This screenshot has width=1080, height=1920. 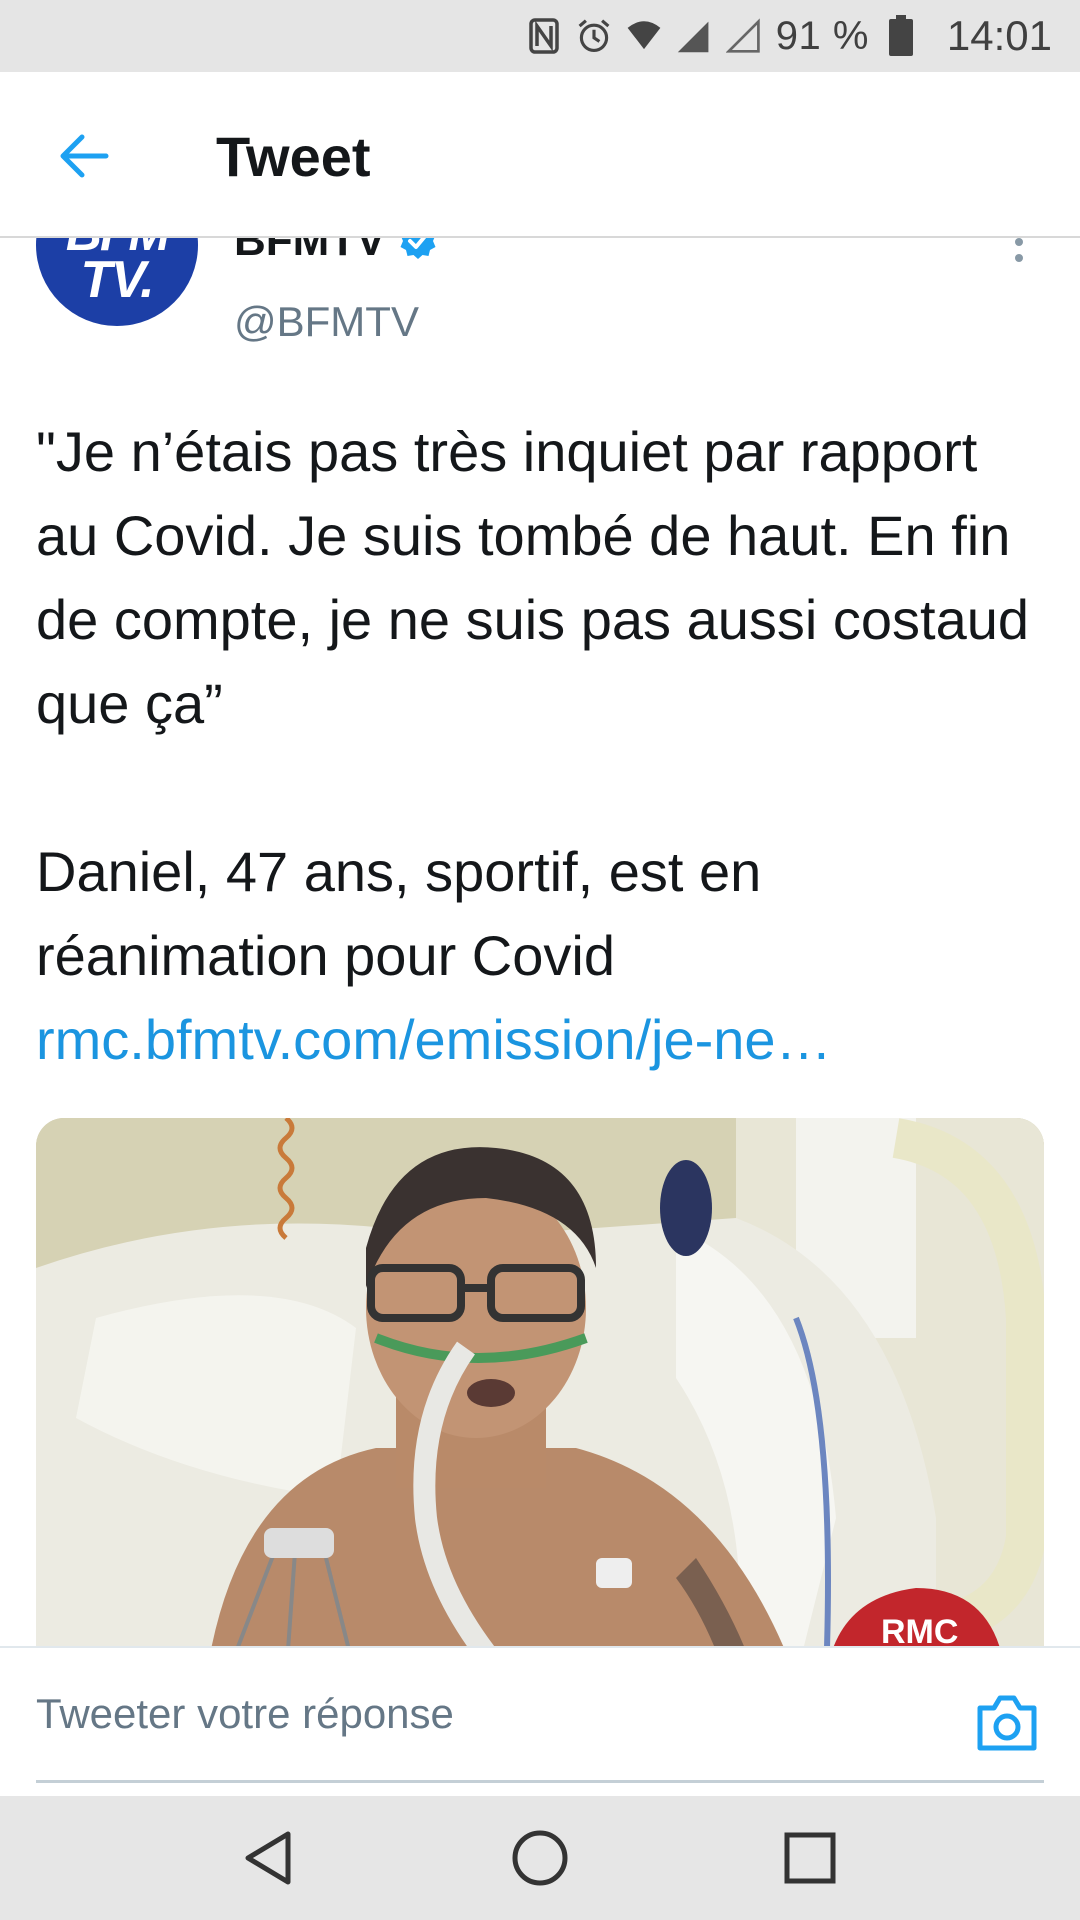 What do you see at coordinates (540, 1721) in the screenshot?
I see `reply-bar: Tweeter votre réponse` at bounding box center [540, 1721].